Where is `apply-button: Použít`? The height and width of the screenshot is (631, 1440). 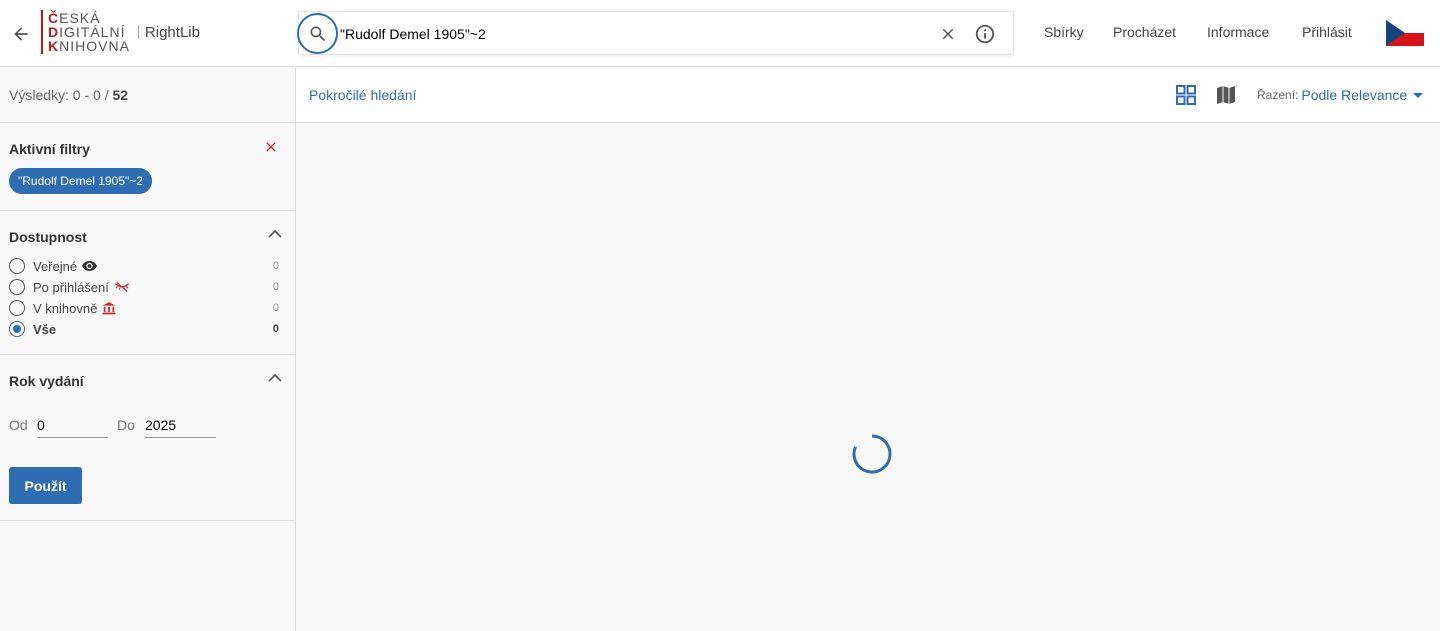
apply-button: Použít is located at coordinates (45, 485).